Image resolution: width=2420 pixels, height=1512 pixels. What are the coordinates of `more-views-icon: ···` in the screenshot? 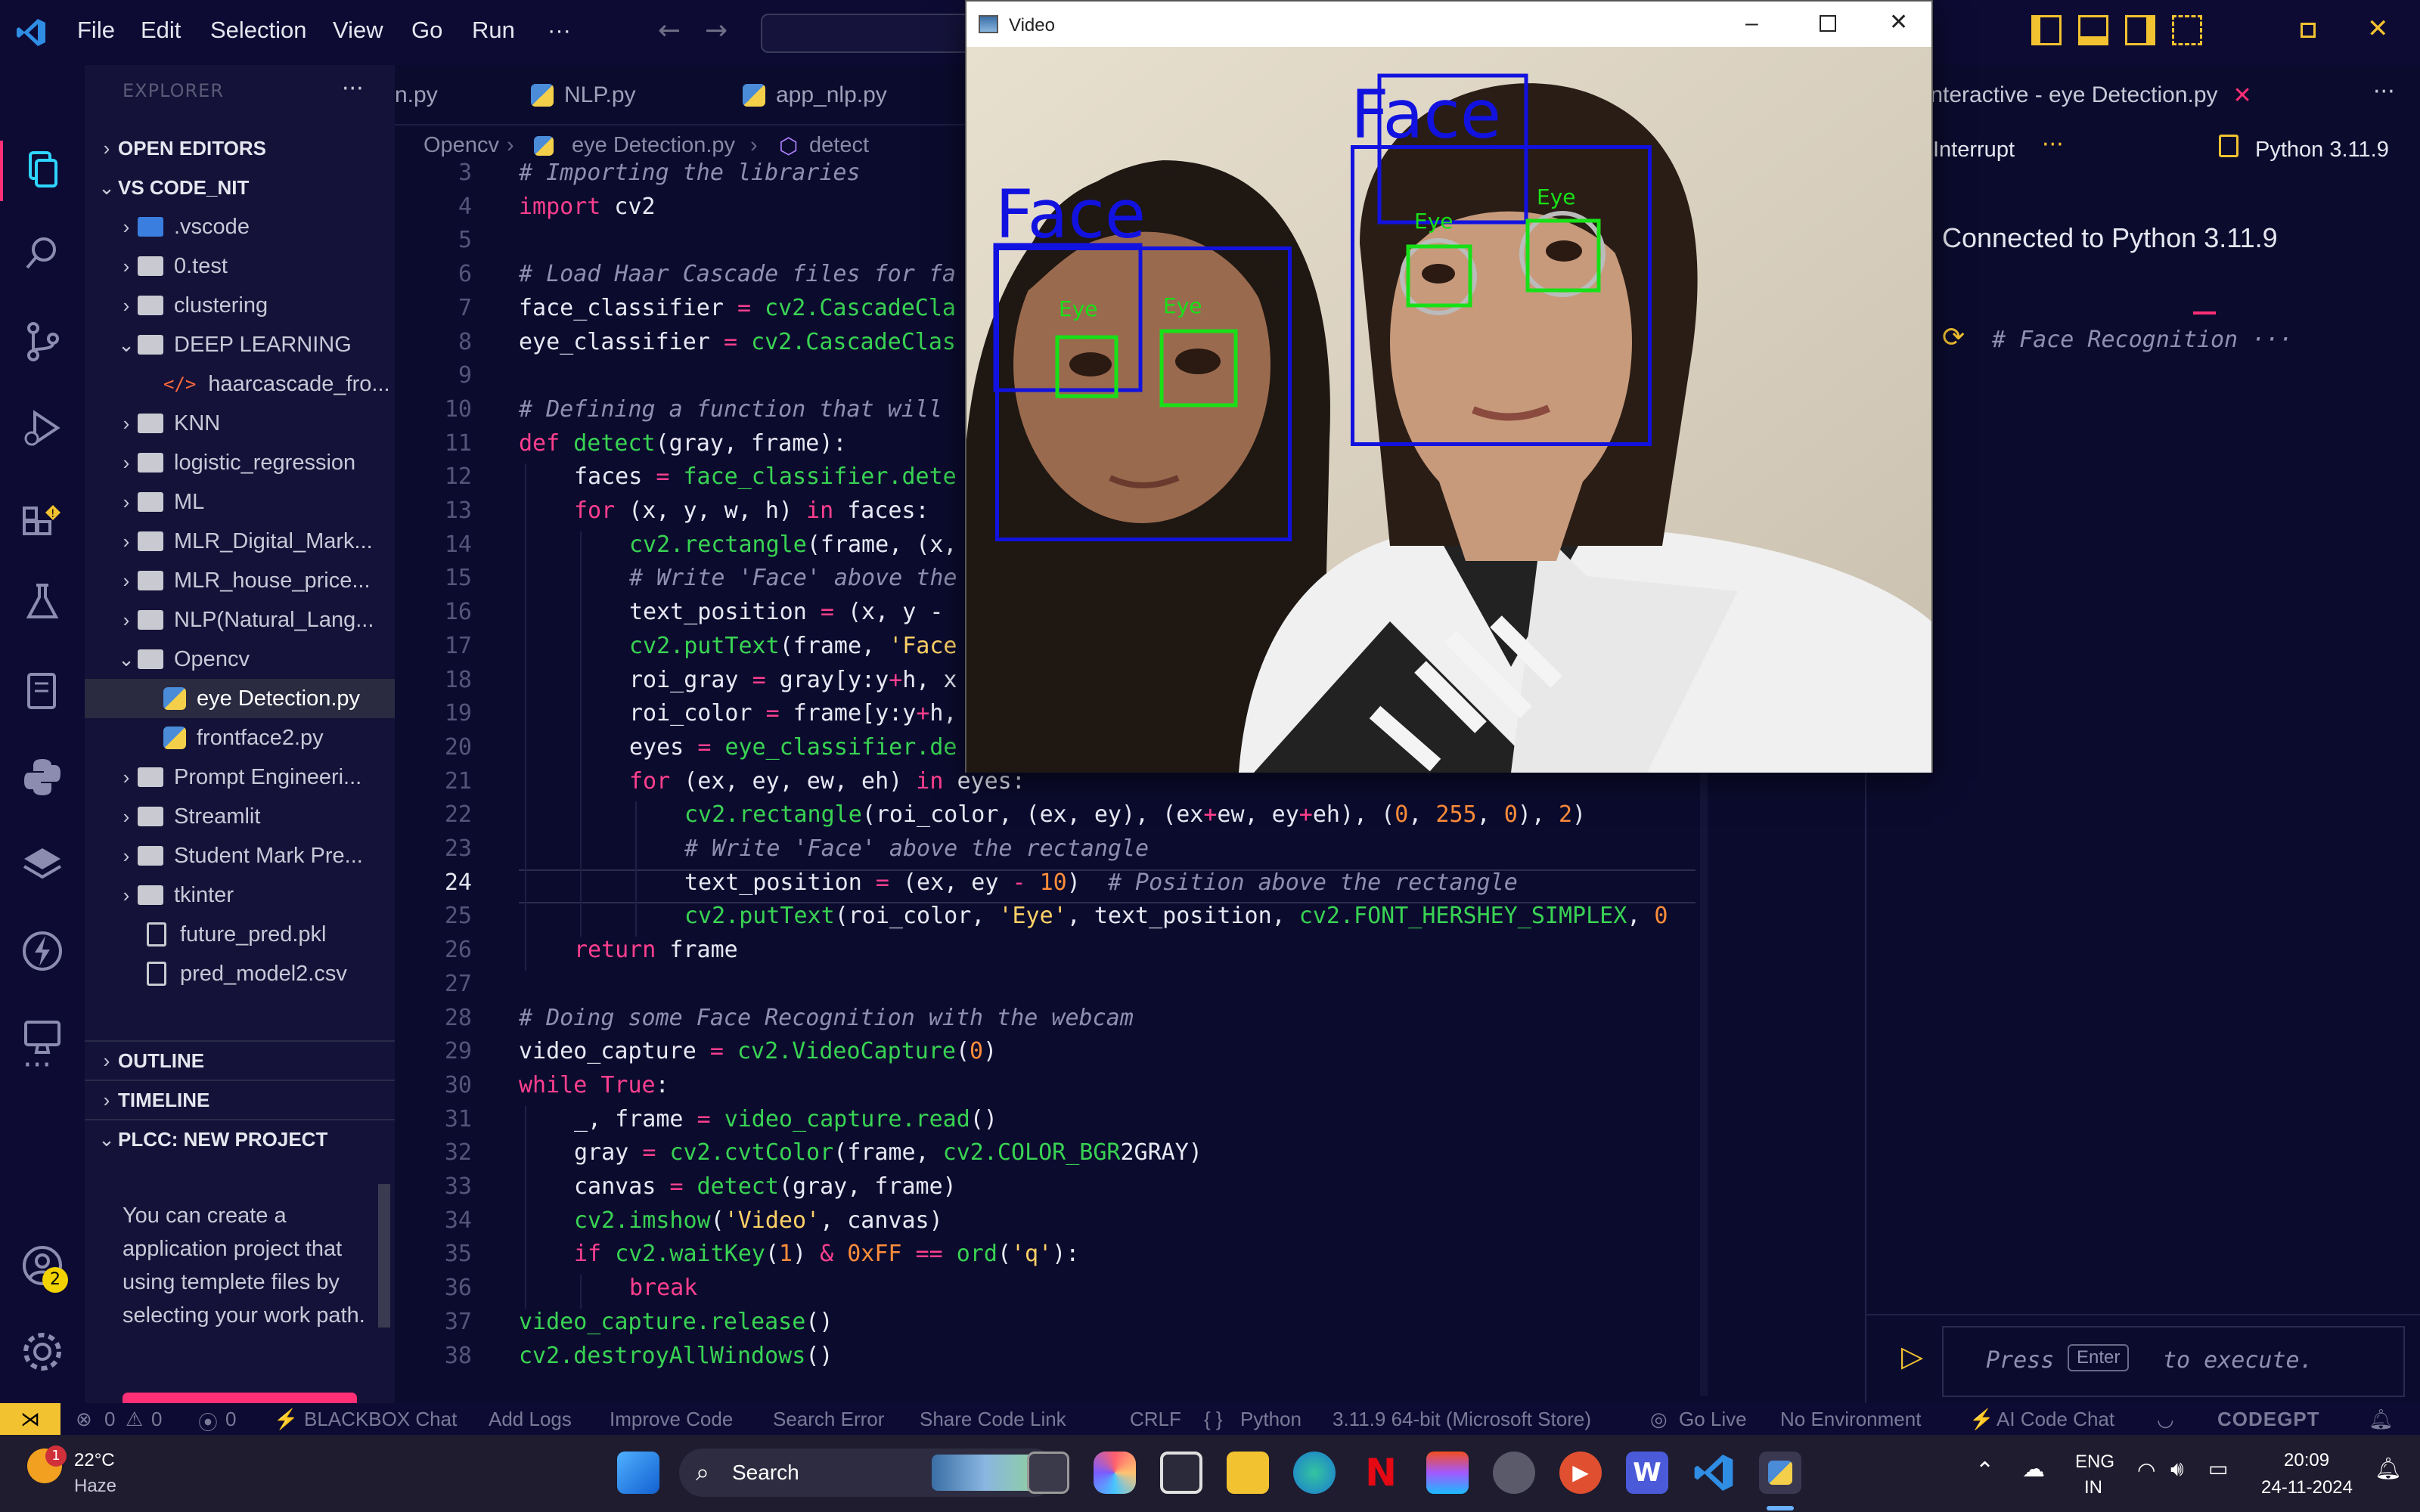 It's located at (37, 1065).